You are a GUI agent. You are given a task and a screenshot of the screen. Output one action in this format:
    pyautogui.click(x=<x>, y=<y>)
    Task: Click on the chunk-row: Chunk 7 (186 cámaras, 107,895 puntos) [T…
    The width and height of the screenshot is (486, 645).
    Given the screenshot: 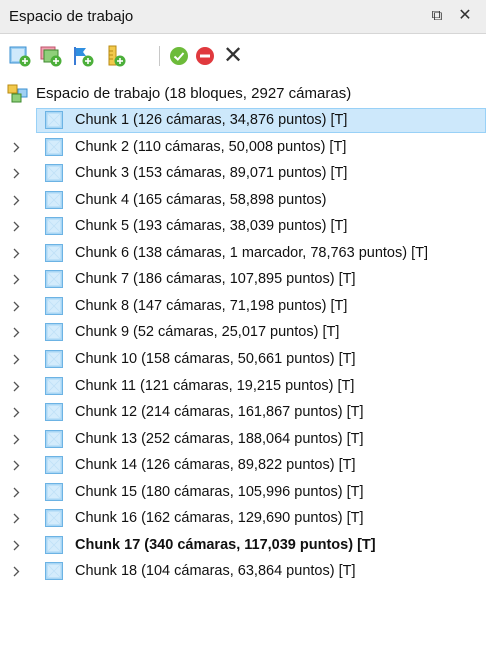 What is the action you would take?
    pyautogui.click(x=243, y=279)
    